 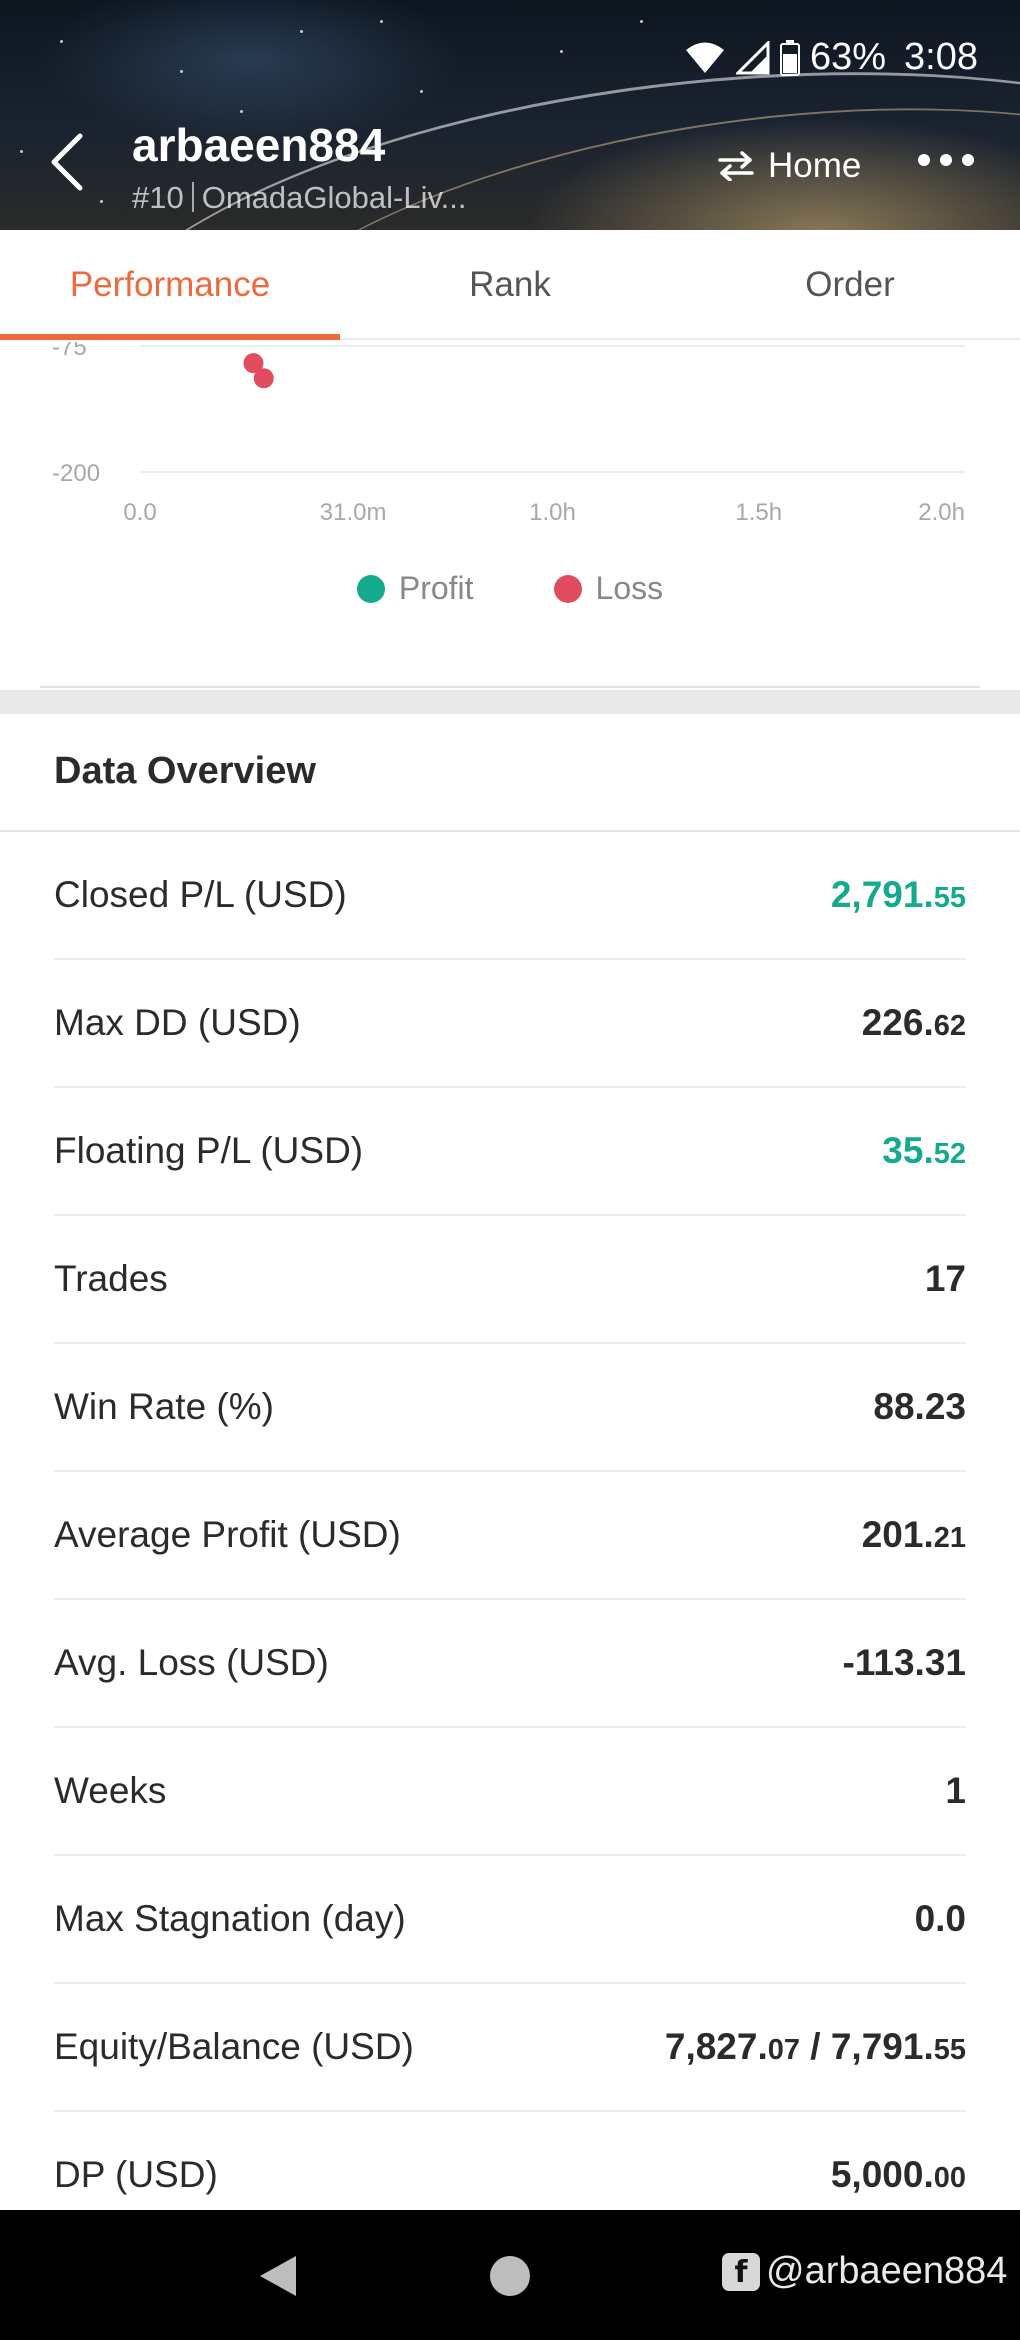 What do you see at coordinates (510, 896) in the screenshot?
I see `stat-row-closed-pl: Closed P/L (USD) 2,791.55` at bounding box center [510, 896].